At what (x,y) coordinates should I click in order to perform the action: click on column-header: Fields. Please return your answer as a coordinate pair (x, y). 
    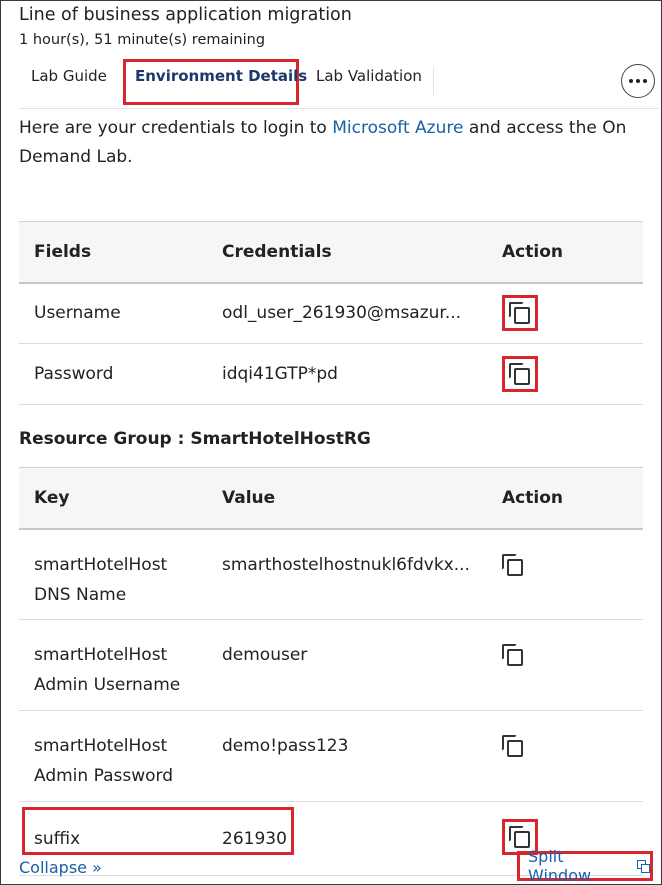
    Looking at the image, I should click on (113, 252).